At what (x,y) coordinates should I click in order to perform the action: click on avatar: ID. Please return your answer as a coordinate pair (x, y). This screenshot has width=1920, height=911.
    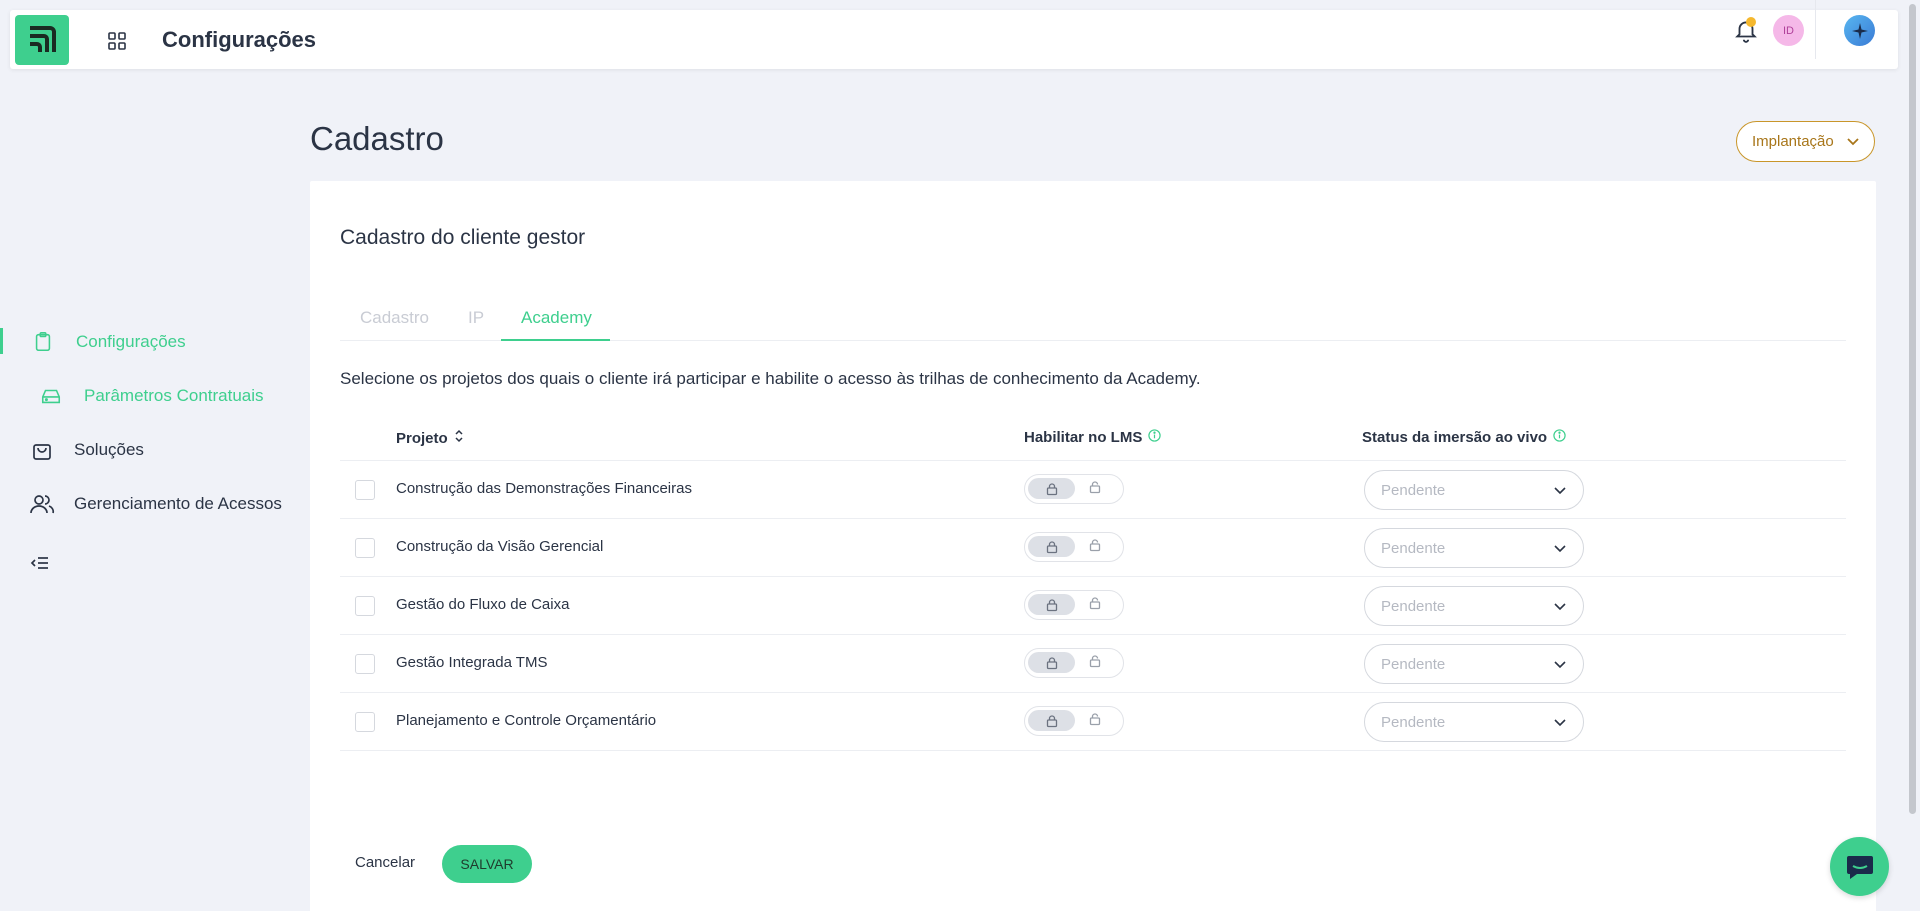
    Looking at the image, I should click on (1788, 30).